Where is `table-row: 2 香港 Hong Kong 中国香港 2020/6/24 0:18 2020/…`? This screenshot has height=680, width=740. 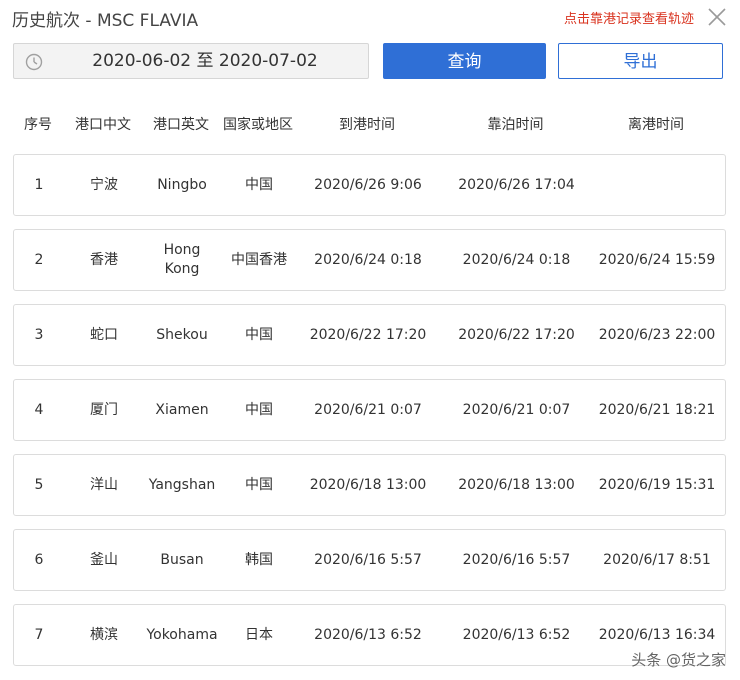
table-row: 2 香港 Hong Kong 中国香港 2020/6/24 0:18 2020/… is located at coordinates (369, 260).